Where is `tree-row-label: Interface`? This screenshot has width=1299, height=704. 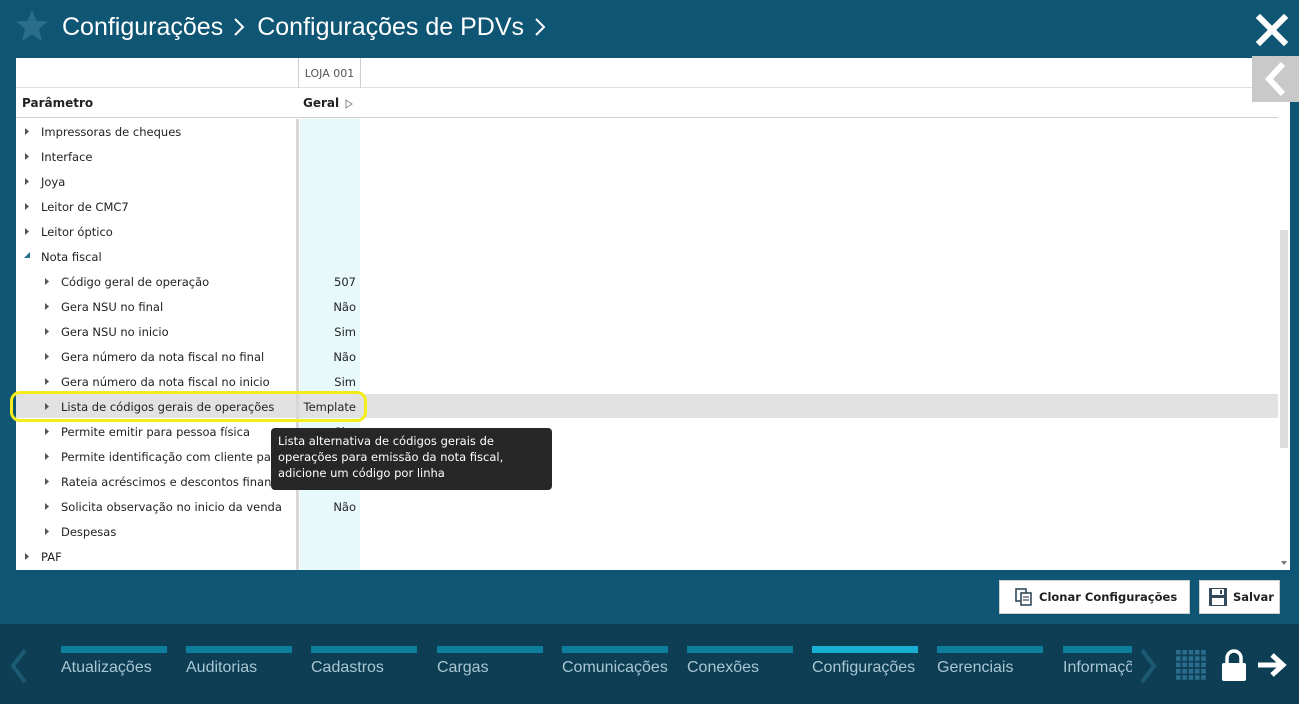
tree-row-label: Interface is located at coordinates (67, 157).